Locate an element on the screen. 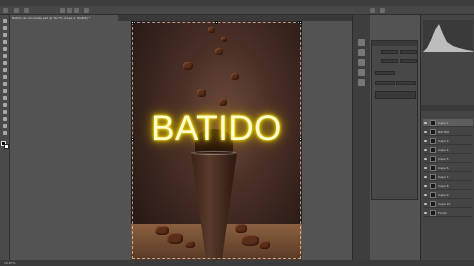  layer-name: Capa 1 is located at coordinates (443, 123).